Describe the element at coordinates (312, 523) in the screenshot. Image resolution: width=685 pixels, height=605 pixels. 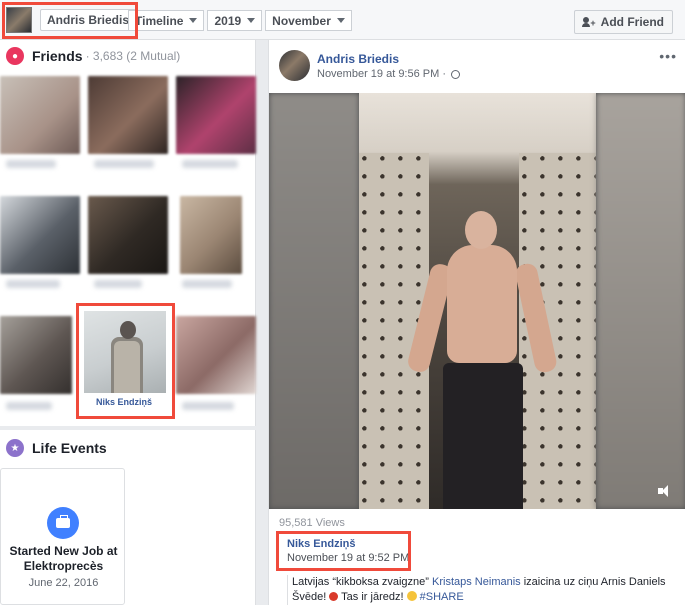
I see `view-count: 95,581 Views` at that location.